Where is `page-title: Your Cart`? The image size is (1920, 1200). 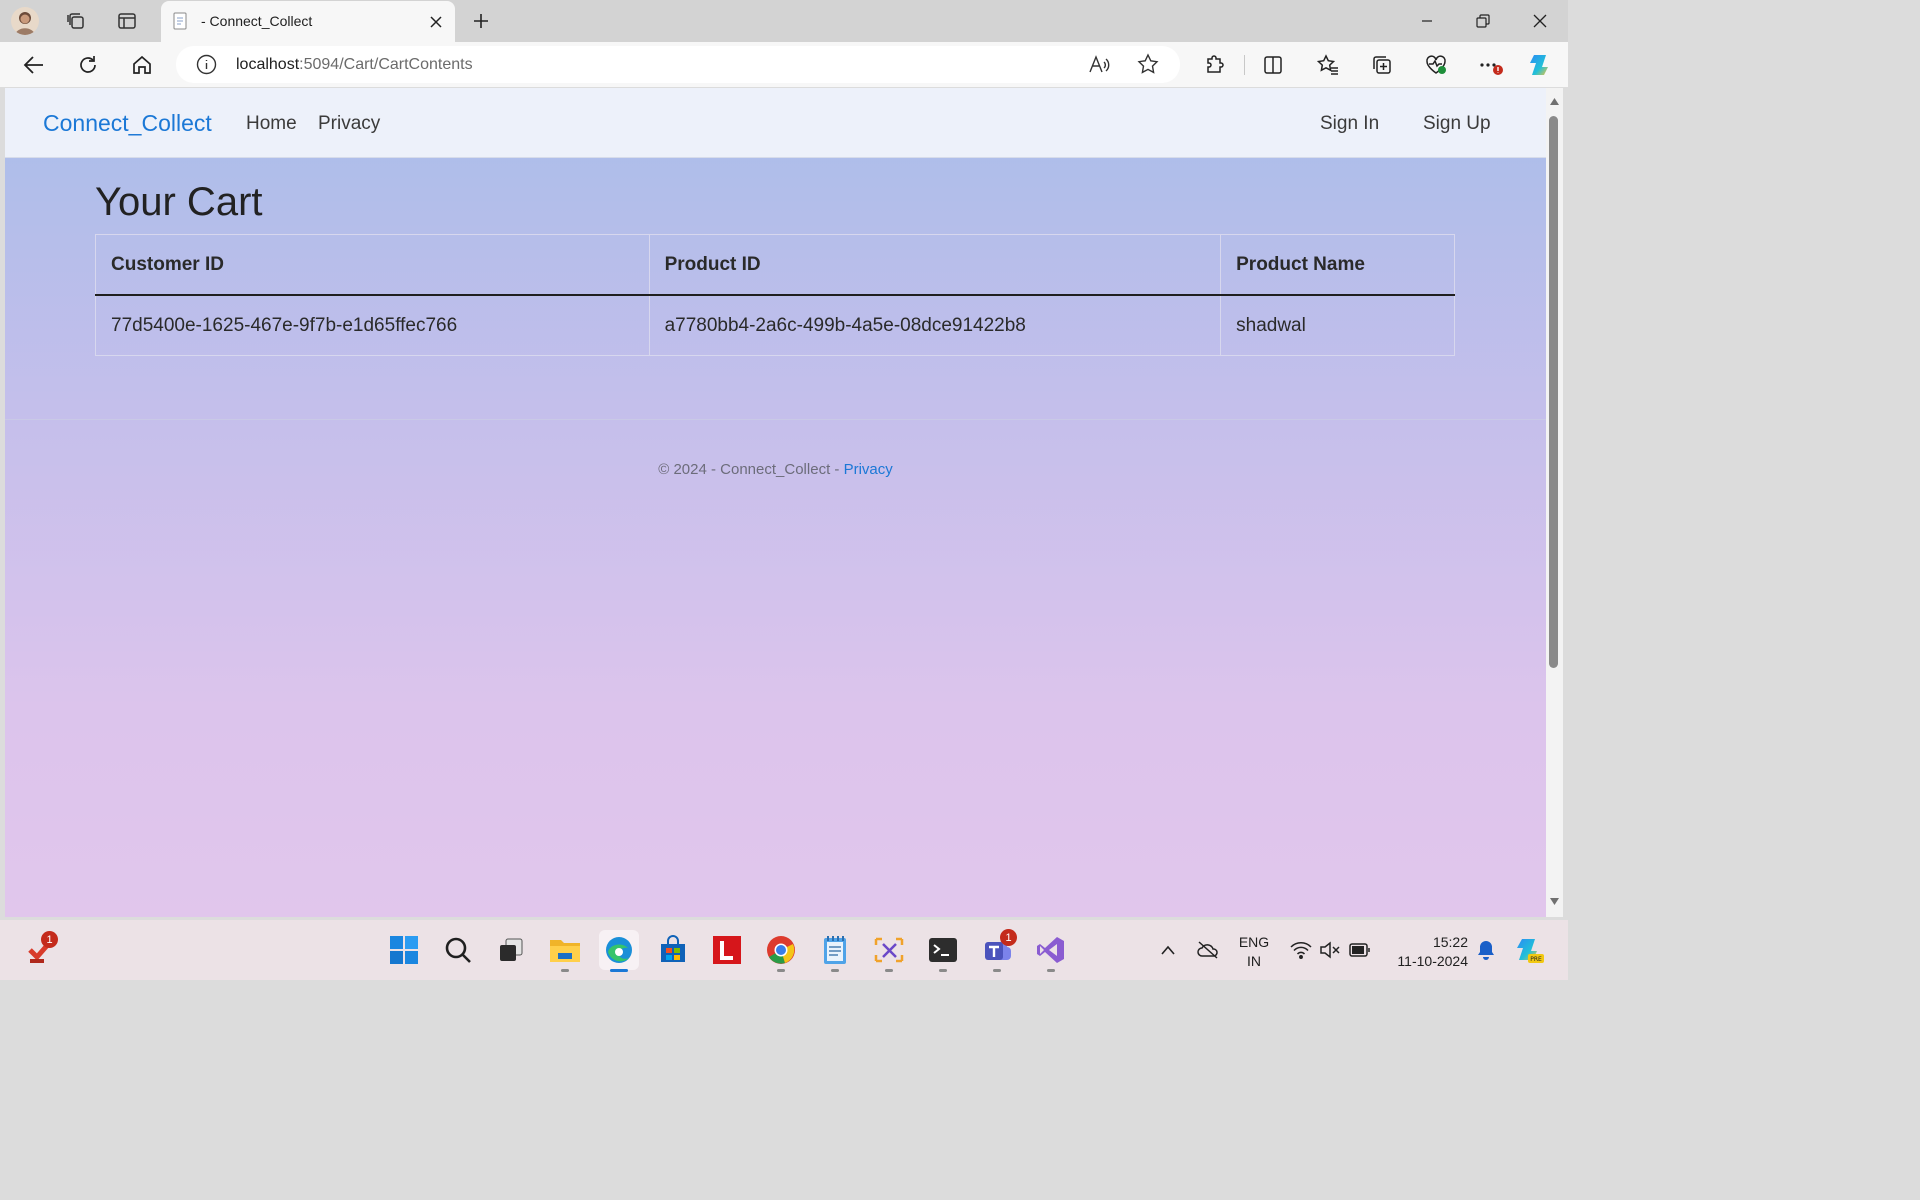
page-title: Your Cart is located at coordinates (179, 202).